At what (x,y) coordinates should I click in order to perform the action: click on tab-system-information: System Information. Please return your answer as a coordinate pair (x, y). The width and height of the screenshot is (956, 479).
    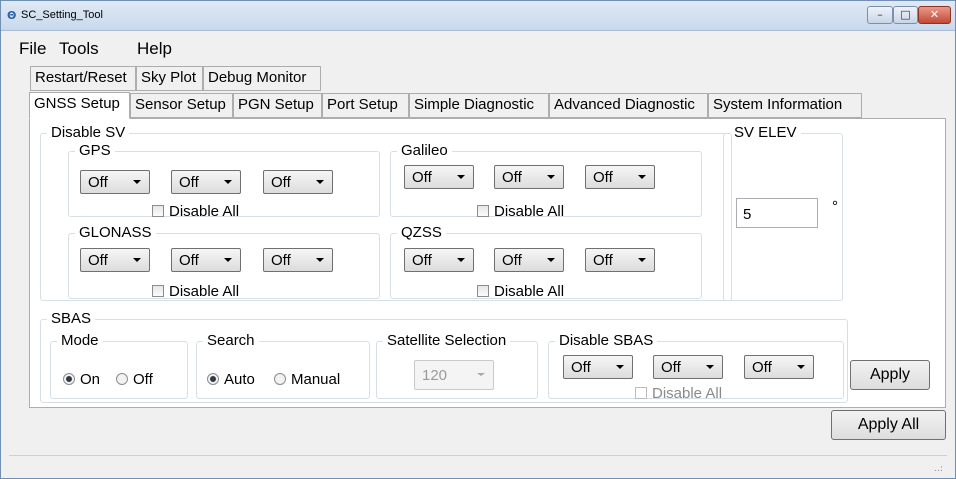
    Looking at the image, I should click on (785, 105).